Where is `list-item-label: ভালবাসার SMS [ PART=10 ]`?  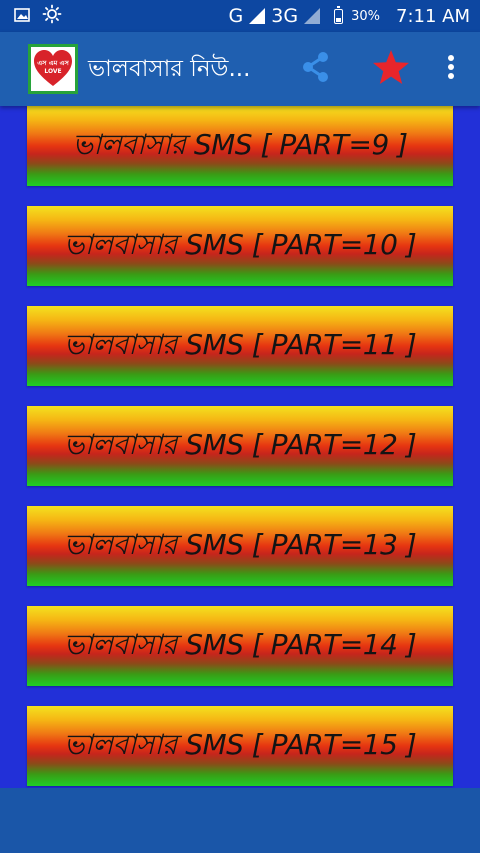
list-item-label: ভালবাসার SMS [ PART=10 ] is located at coordinates (240, 244).